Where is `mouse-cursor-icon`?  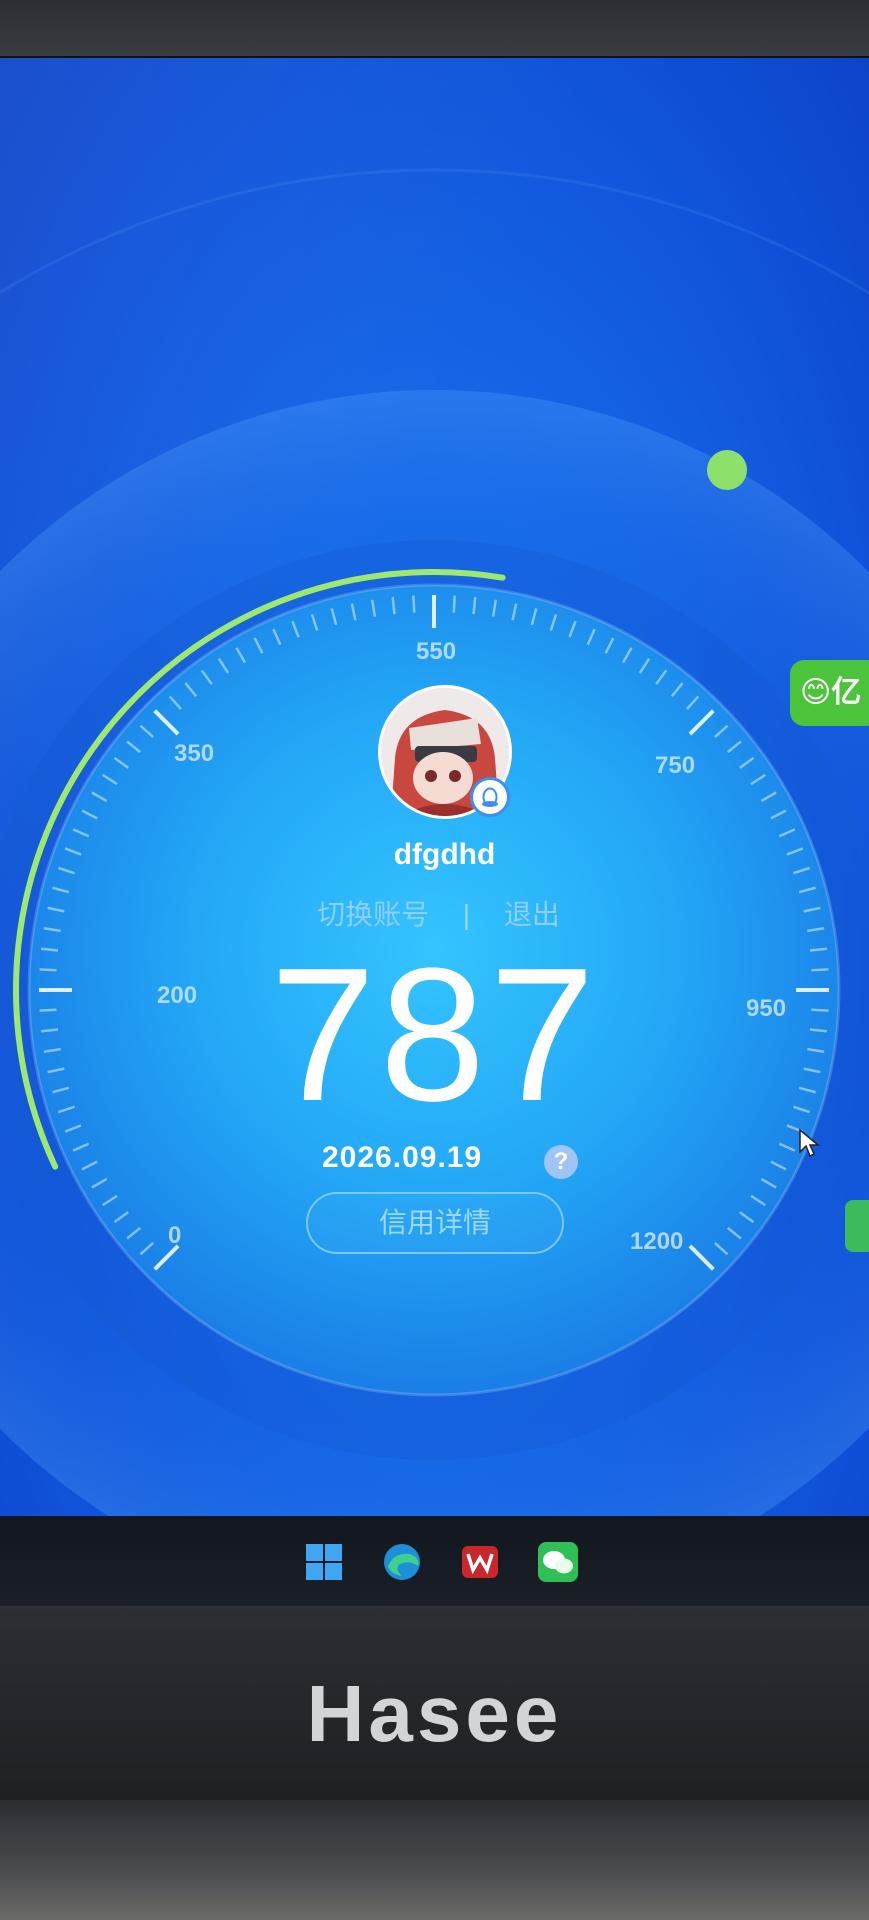
mouse-cursor-icon is located at coordinates (809, 1143).